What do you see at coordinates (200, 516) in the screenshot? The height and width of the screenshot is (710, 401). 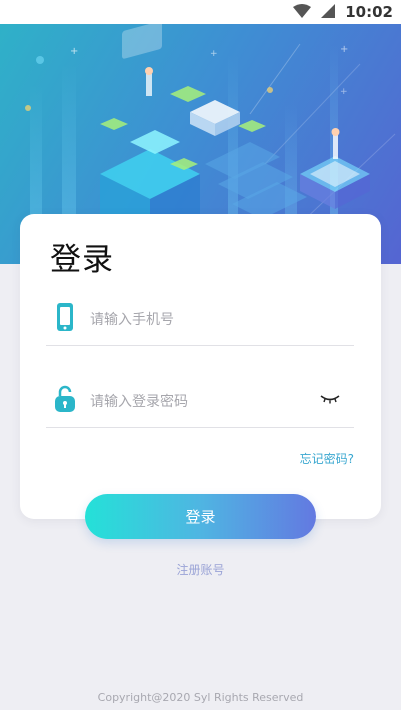 I see `login-button: 登录` at bounding box center [200, 516].